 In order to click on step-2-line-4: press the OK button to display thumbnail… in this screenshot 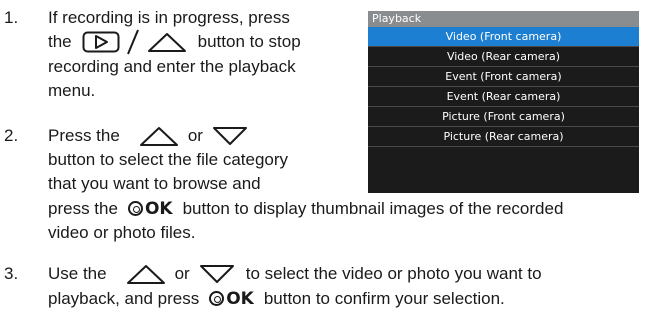, I will do `click(305, 209)`.